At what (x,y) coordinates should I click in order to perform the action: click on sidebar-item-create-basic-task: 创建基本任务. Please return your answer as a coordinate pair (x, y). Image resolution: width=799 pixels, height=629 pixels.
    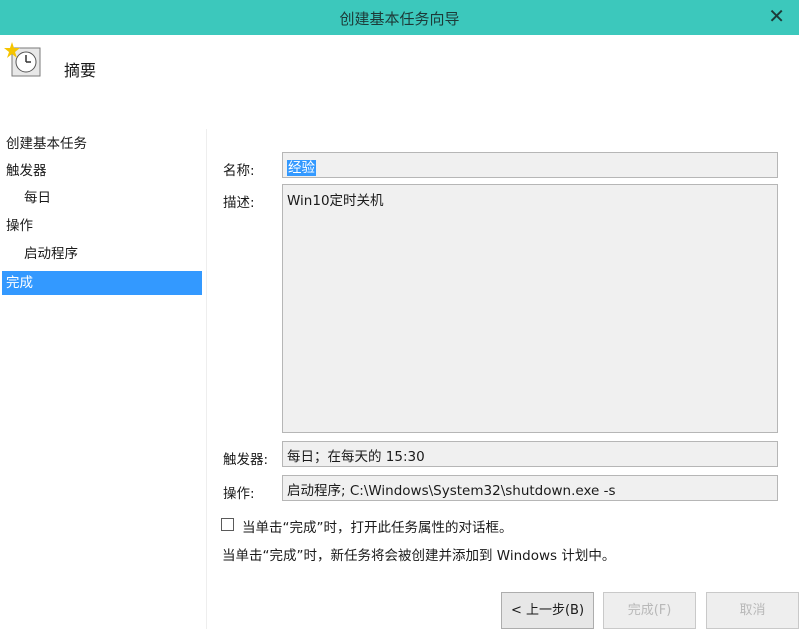
    Looking at the image, I should click on (46, 144).